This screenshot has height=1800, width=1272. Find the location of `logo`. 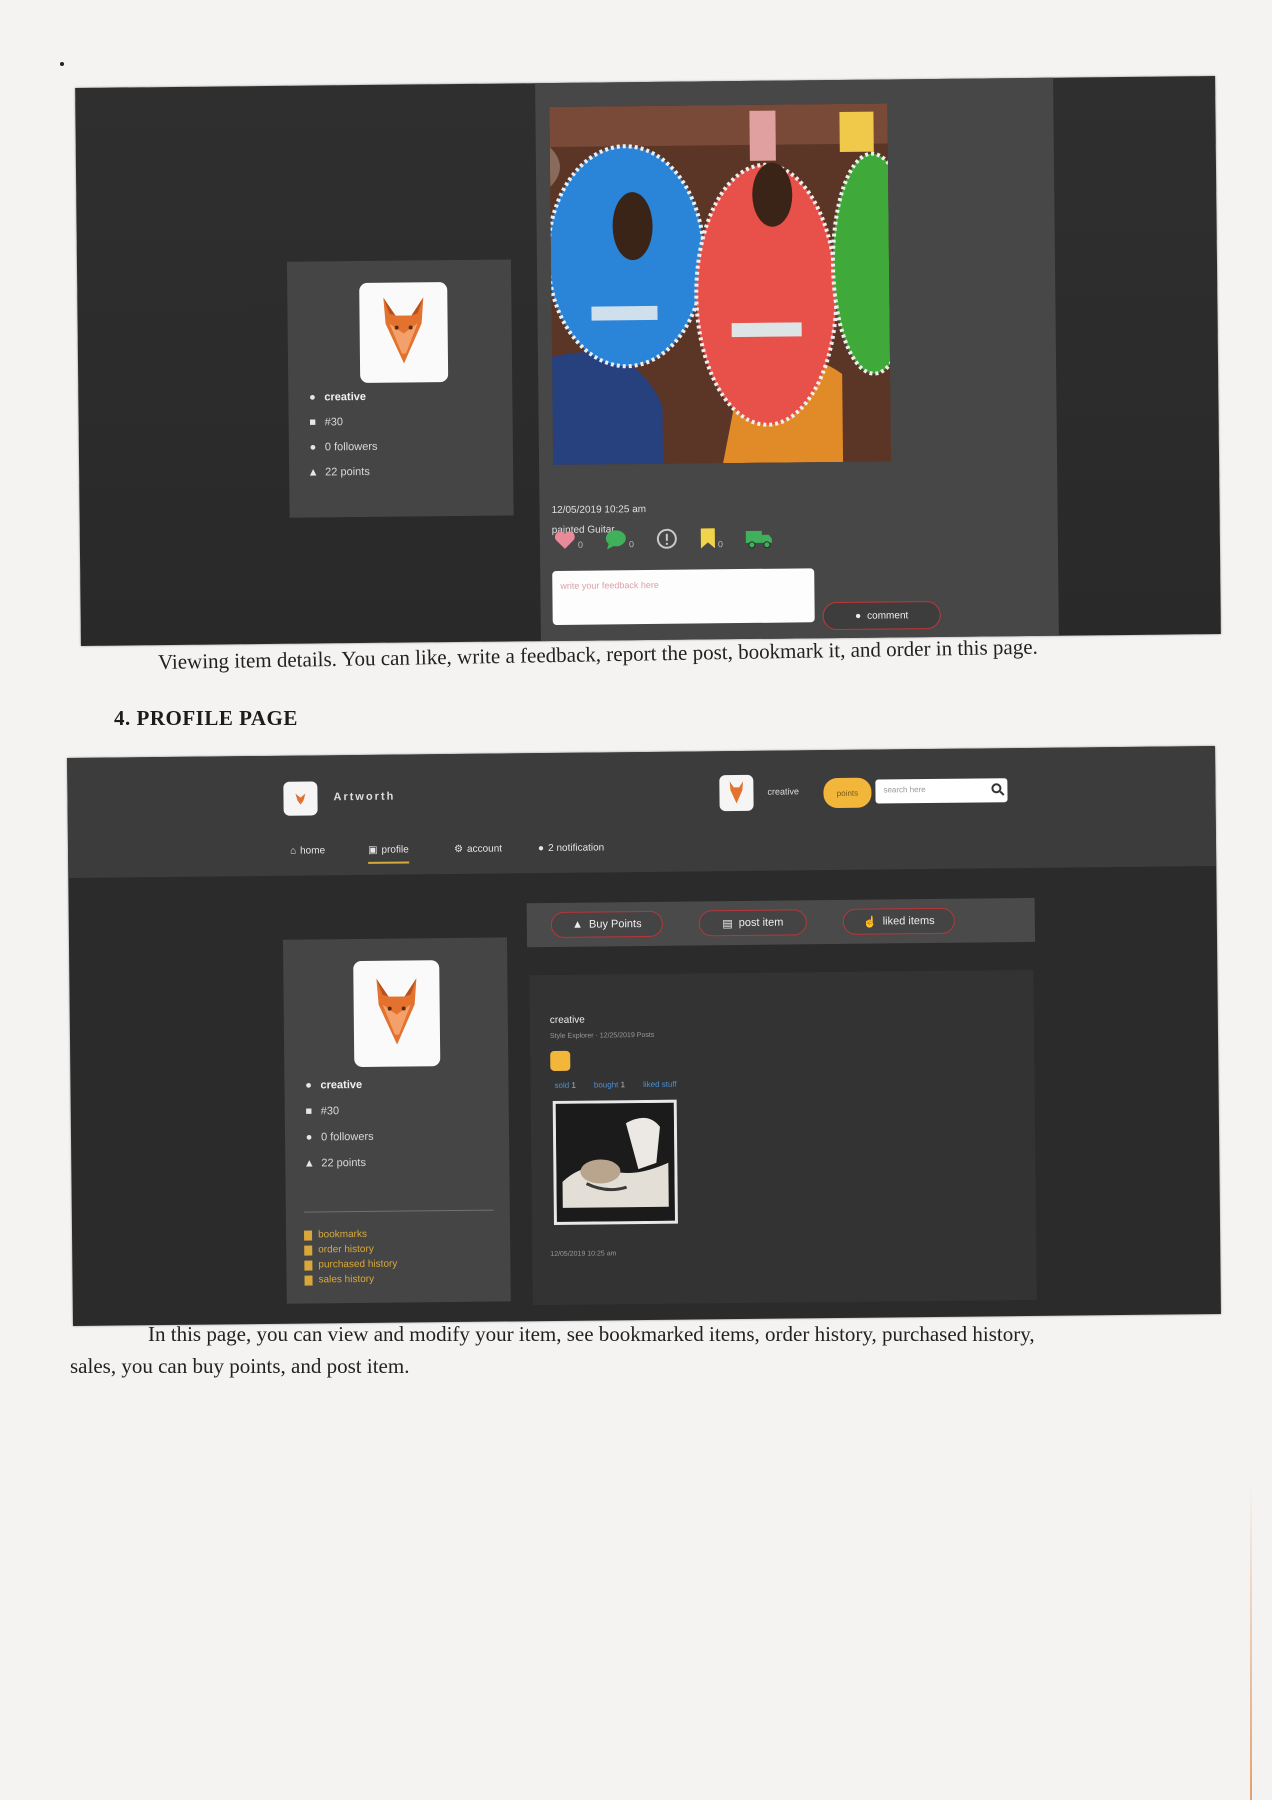

logo is located at coordinates (300, 798).